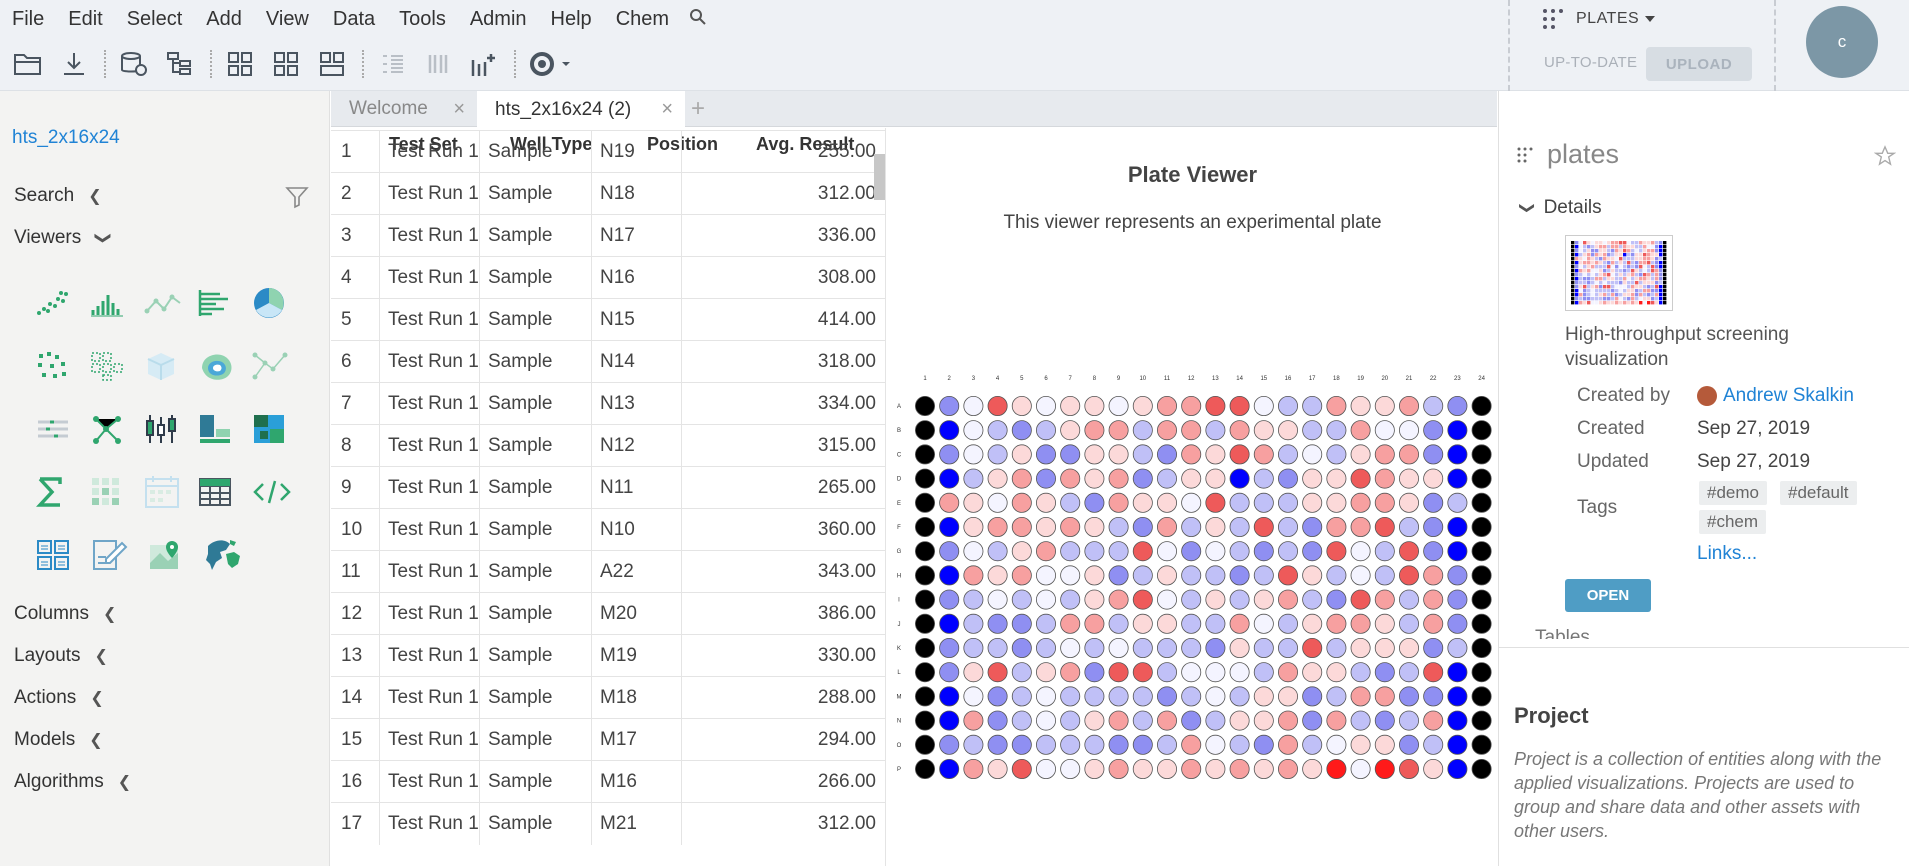 The image size is (1909, 866). I want to click on menu-chem: Chem, so click(642, 19).